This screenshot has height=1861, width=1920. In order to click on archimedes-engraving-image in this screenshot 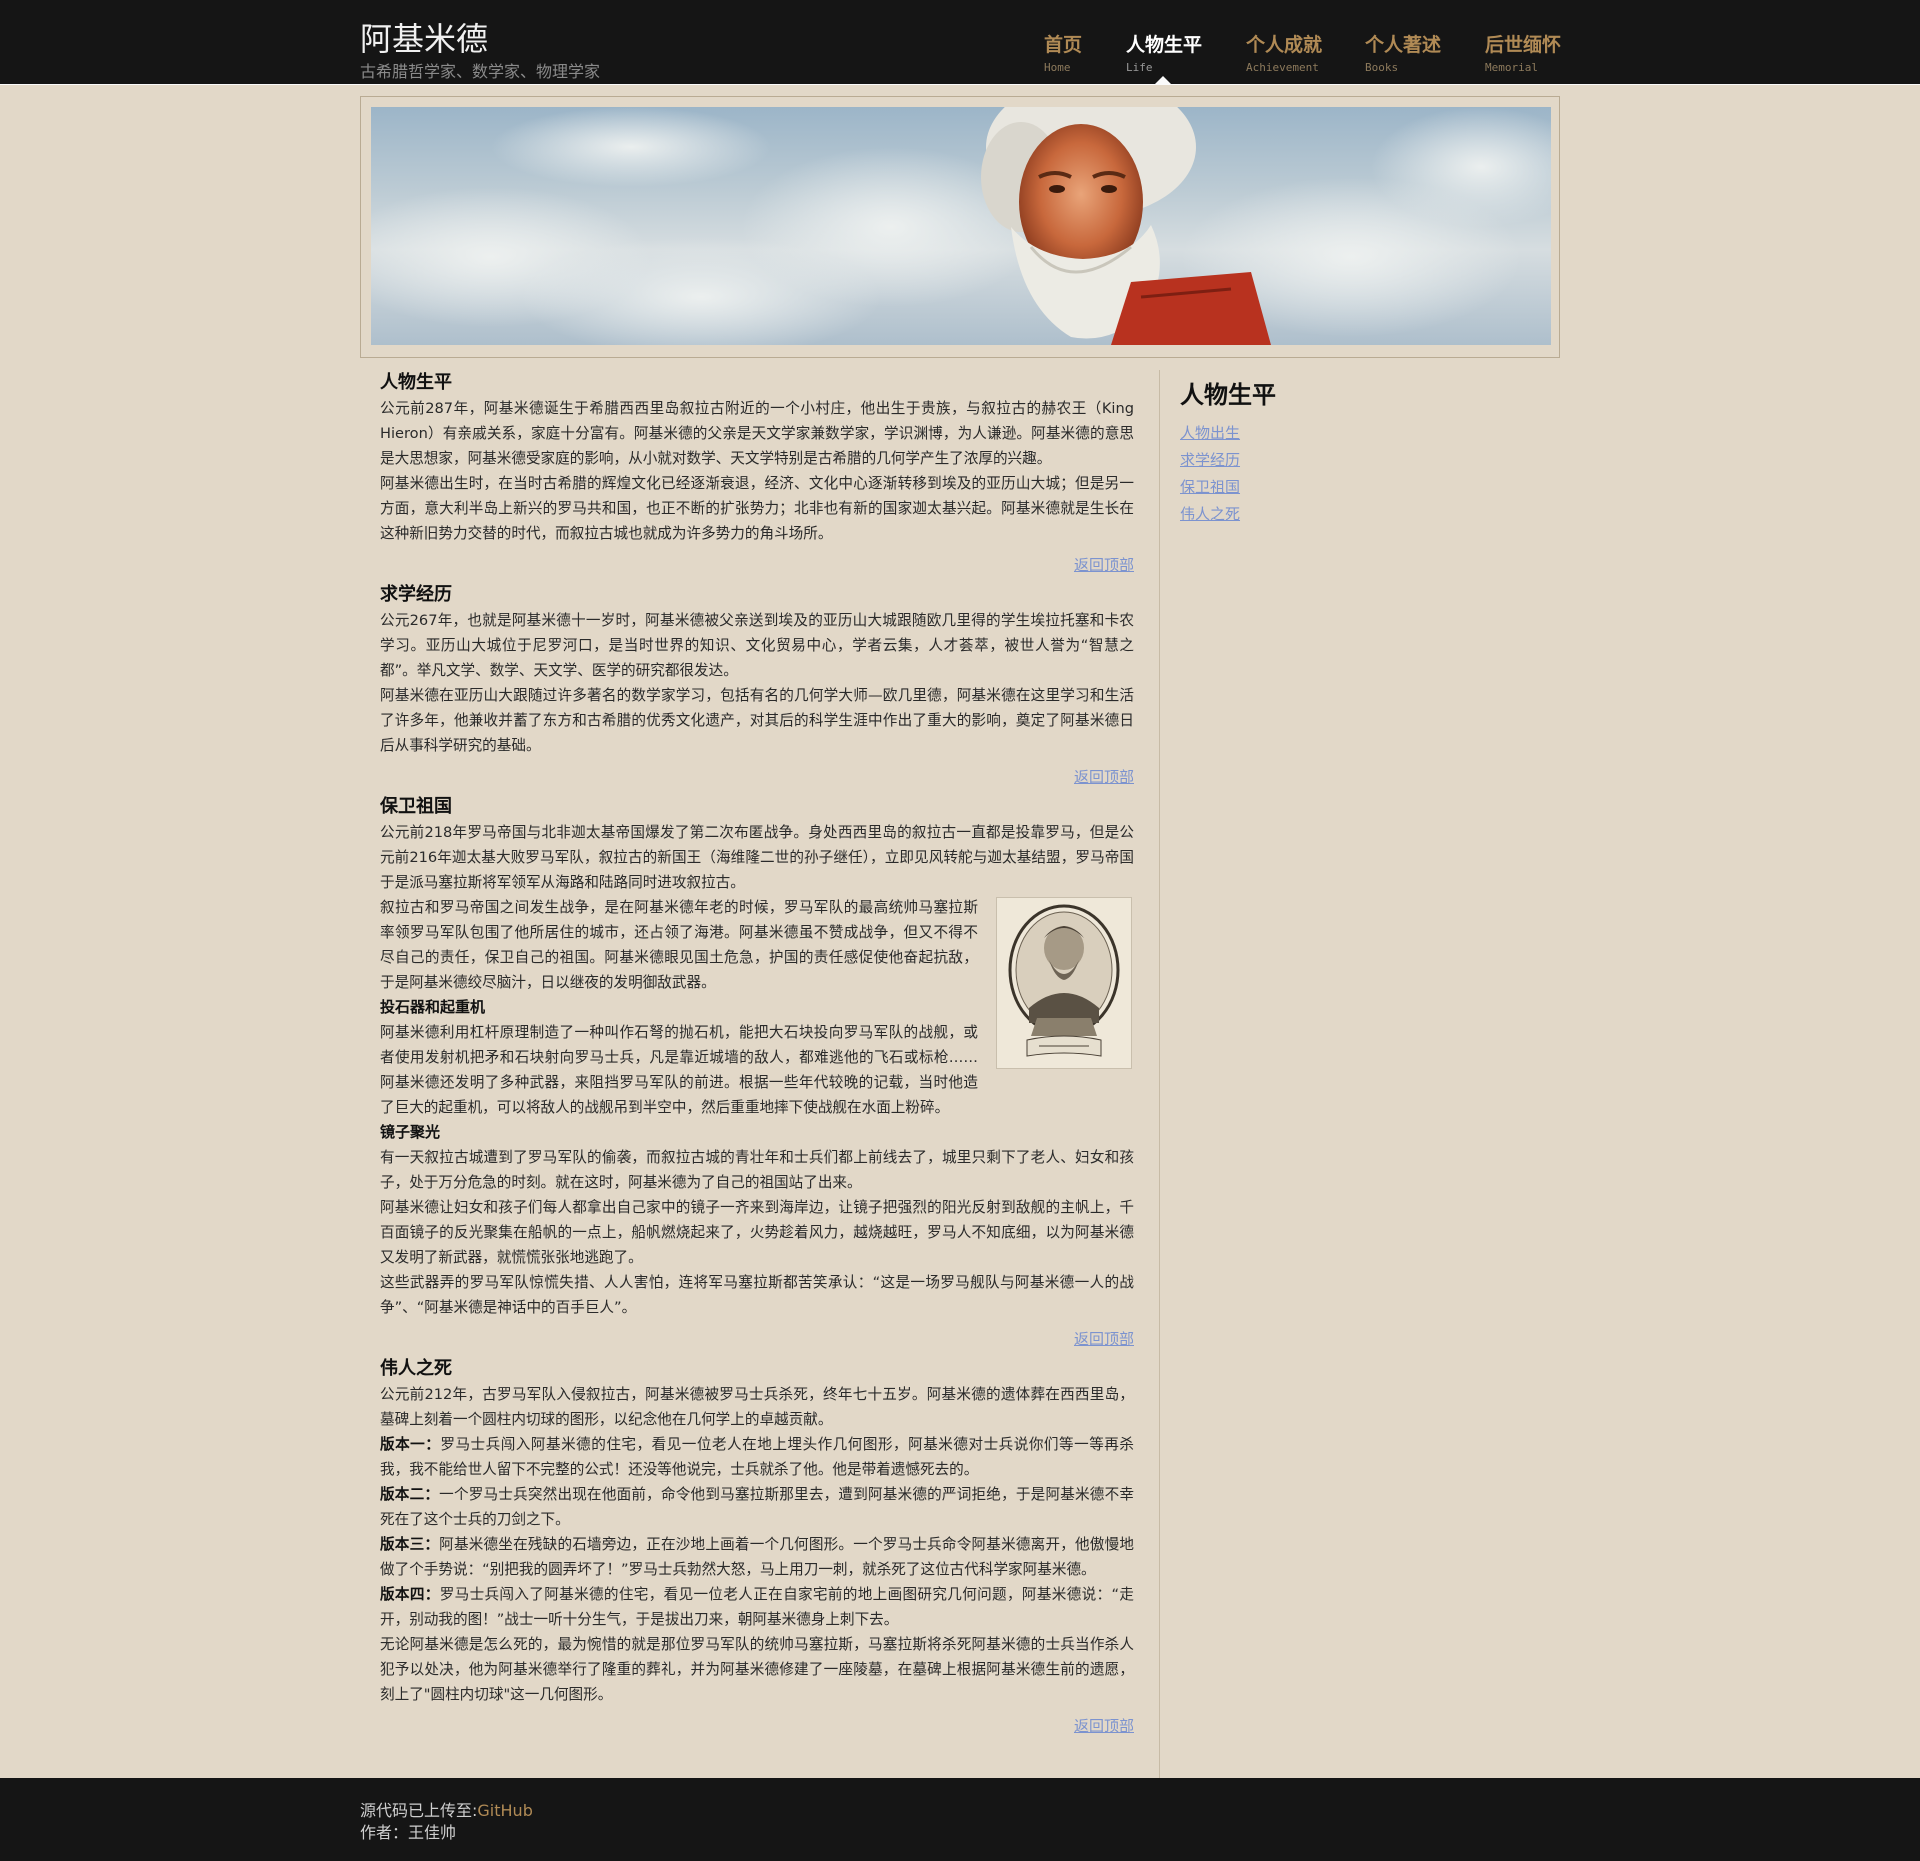, I will do `click(1064, 983)`.